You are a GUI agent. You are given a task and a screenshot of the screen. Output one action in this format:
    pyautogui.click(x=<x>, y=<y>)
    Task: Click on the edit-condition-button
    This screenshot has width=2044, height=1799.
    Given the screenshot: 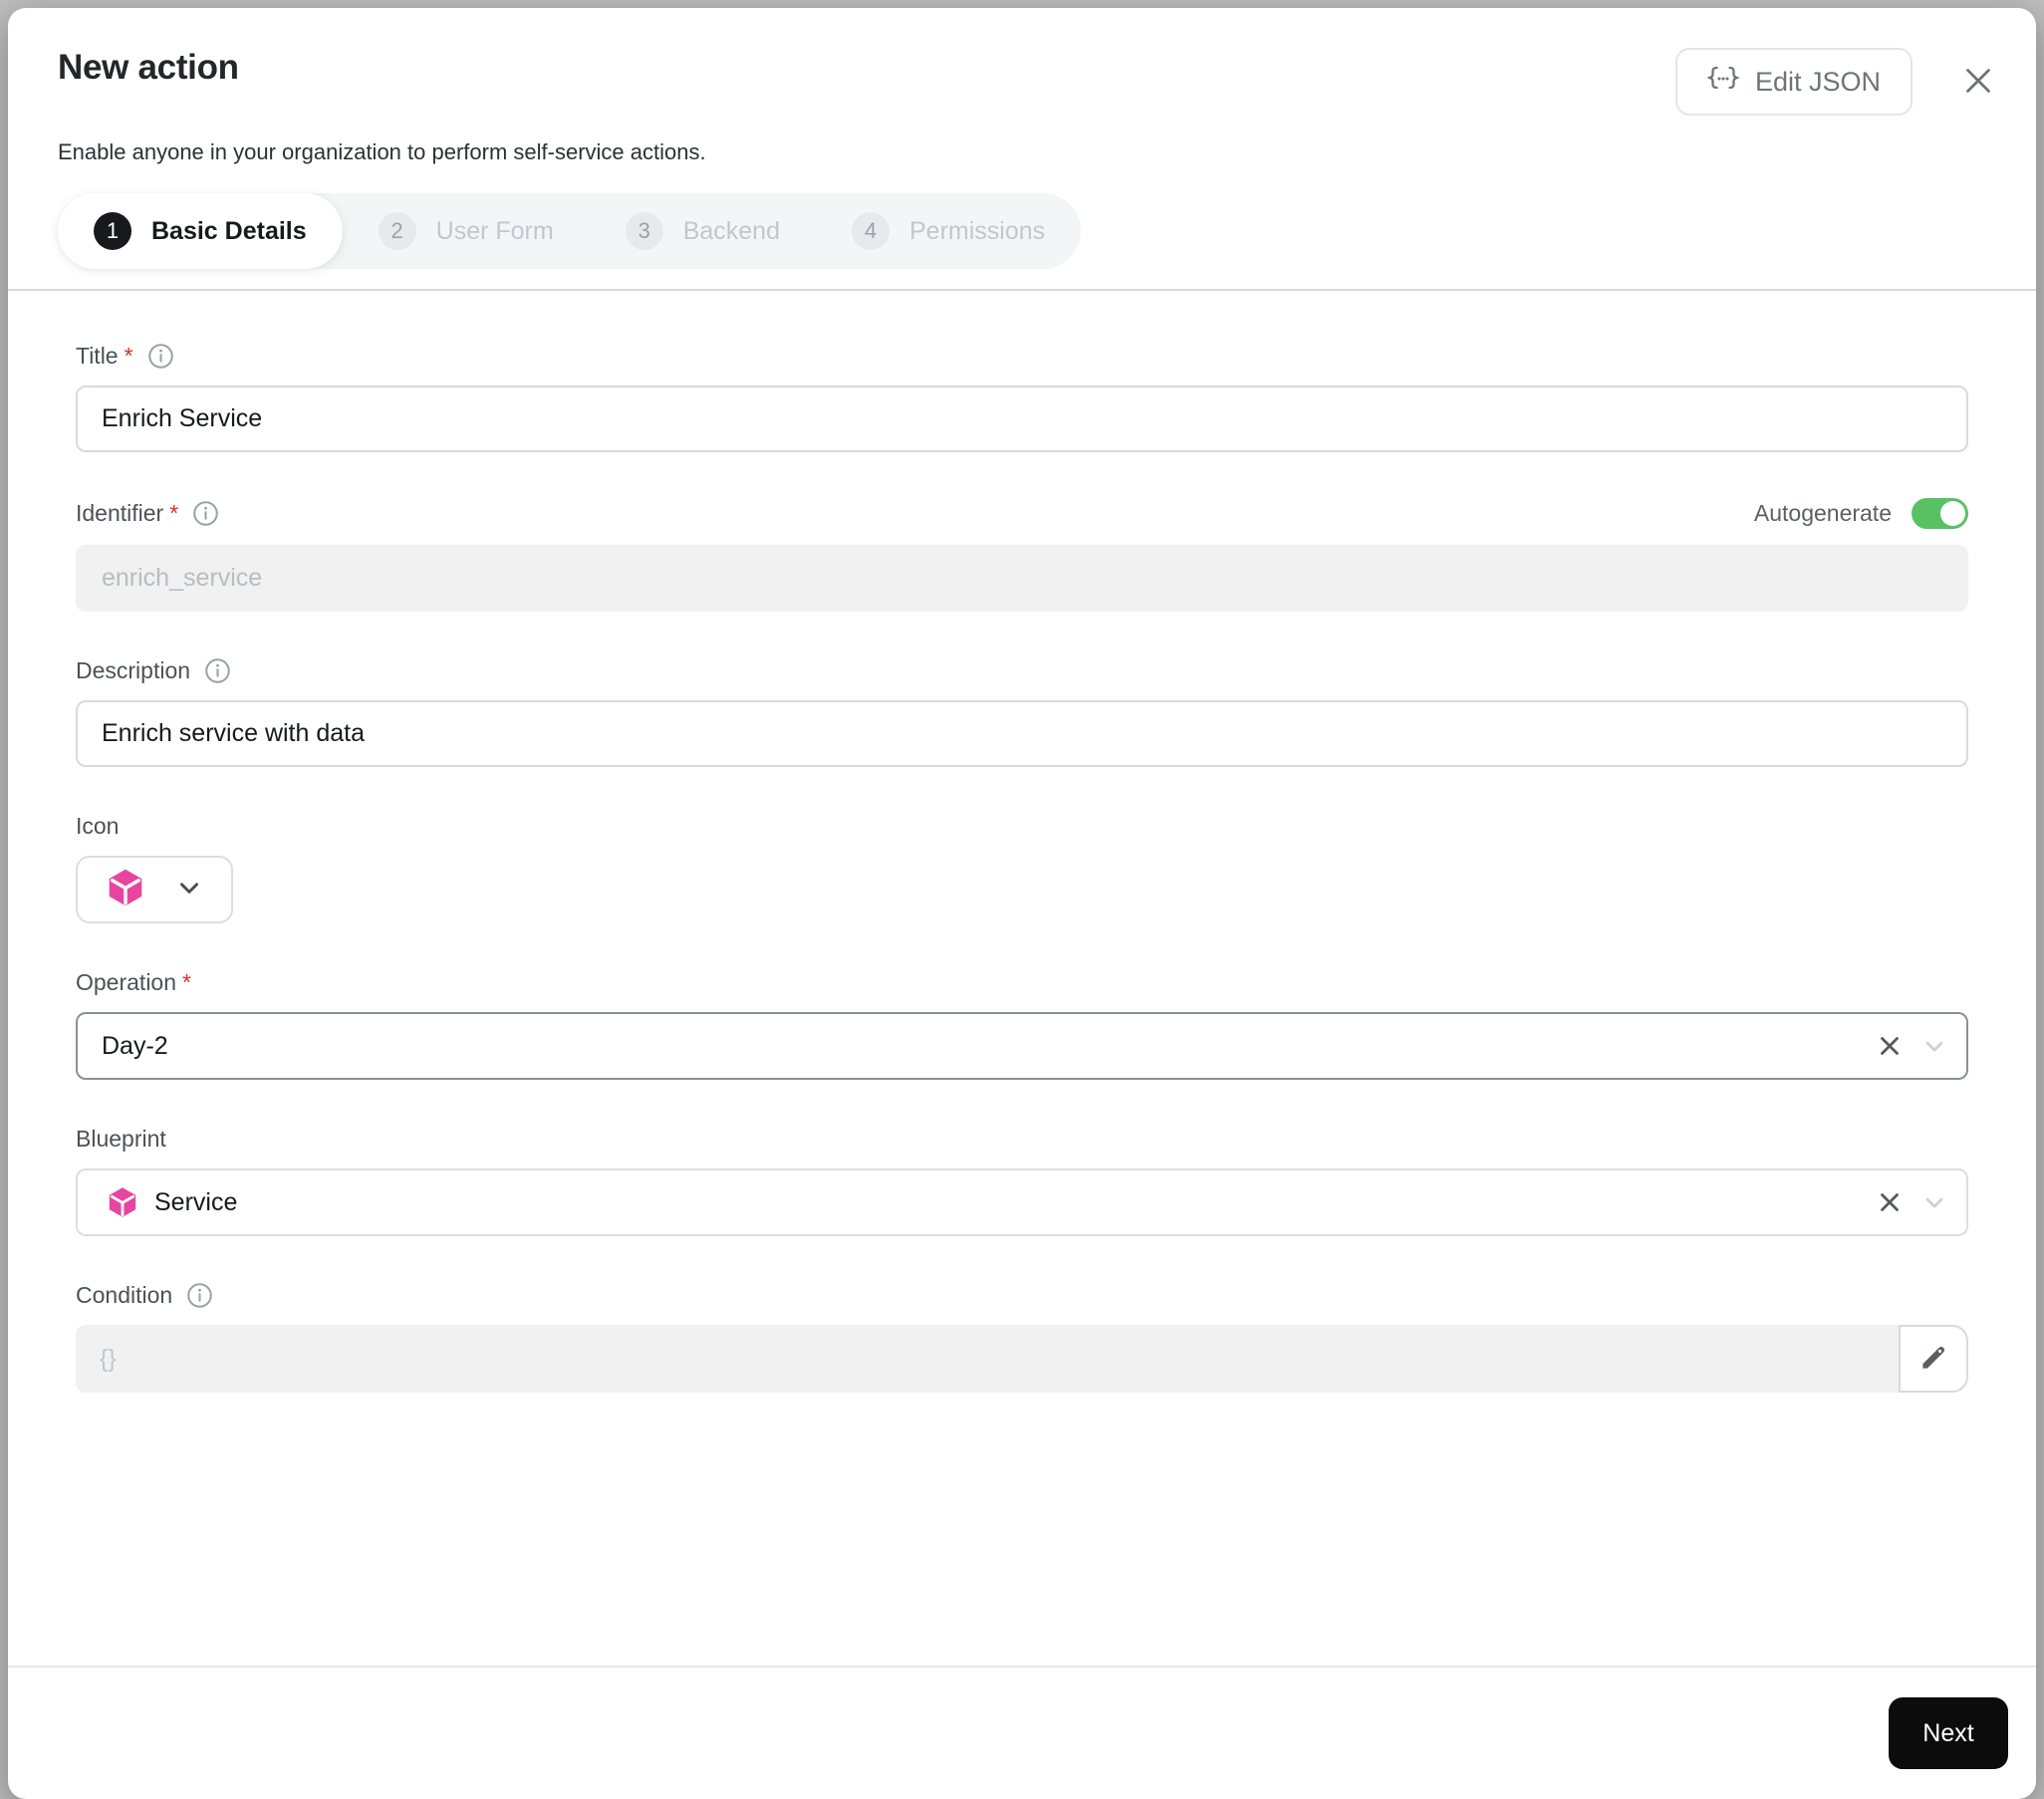 What is the action you would take?
    pyautogui.click(x=1934, y=1359)
    